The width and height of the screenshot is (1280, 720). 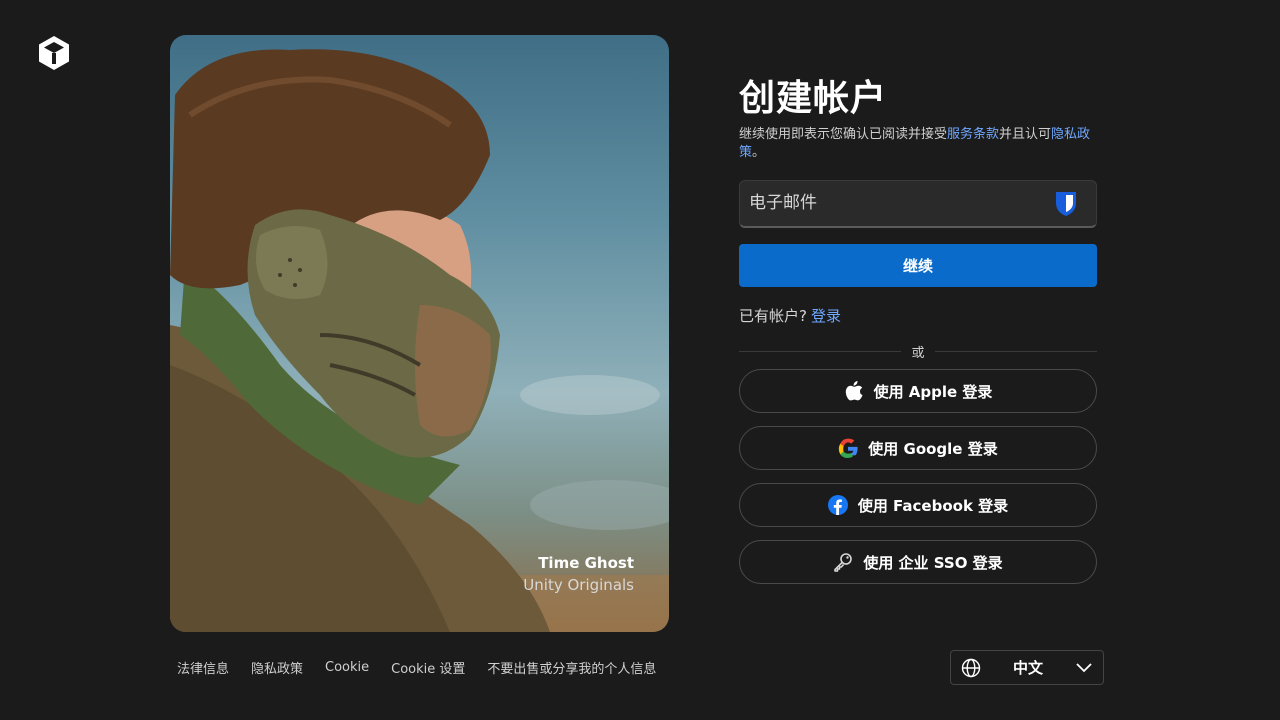 What do you see at coordinates (918, 265) in the screenshot?
I see `continue-button: 继续` at bounding box center [918, 265].